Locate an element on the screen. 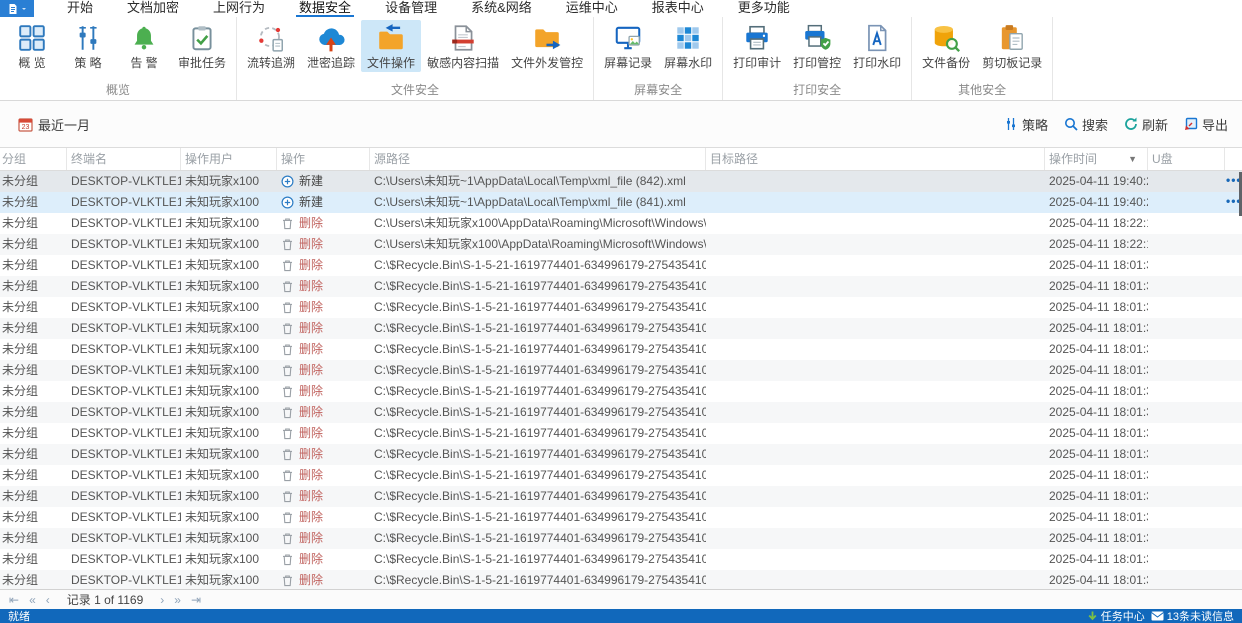  ribbon-group-label: 其他安全 is located at coordinates (982, 90).